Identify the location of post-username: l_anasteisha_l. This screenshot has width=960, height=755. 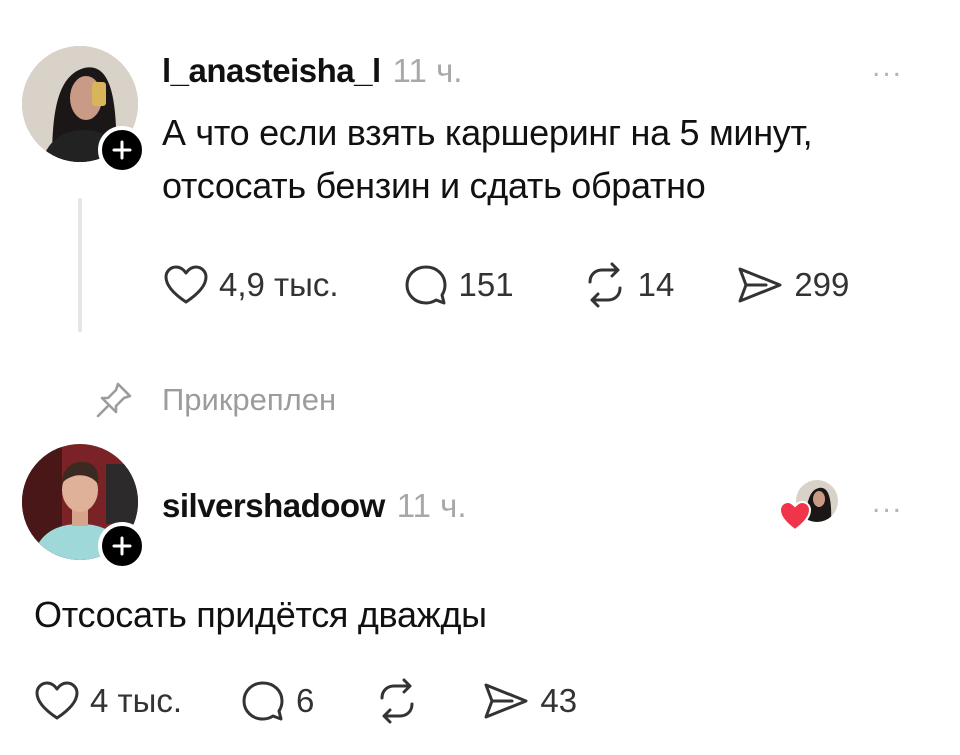
(271, 71).